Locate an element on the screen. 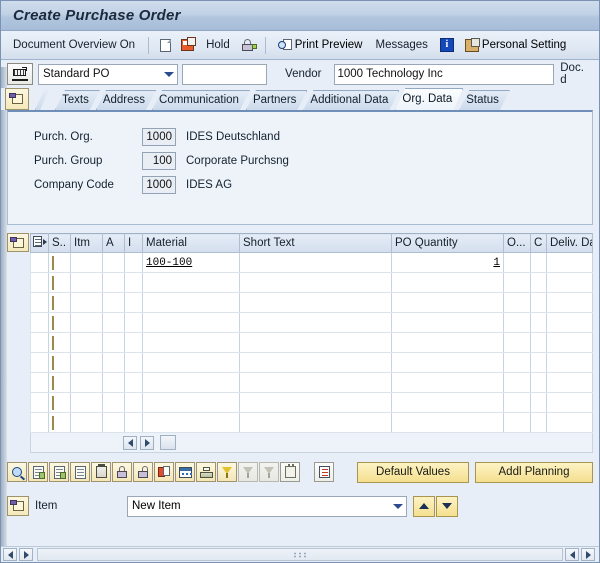 The width and height of the screenshot is (600, 563). duplicate-icon is located at coordinates (164, 472).